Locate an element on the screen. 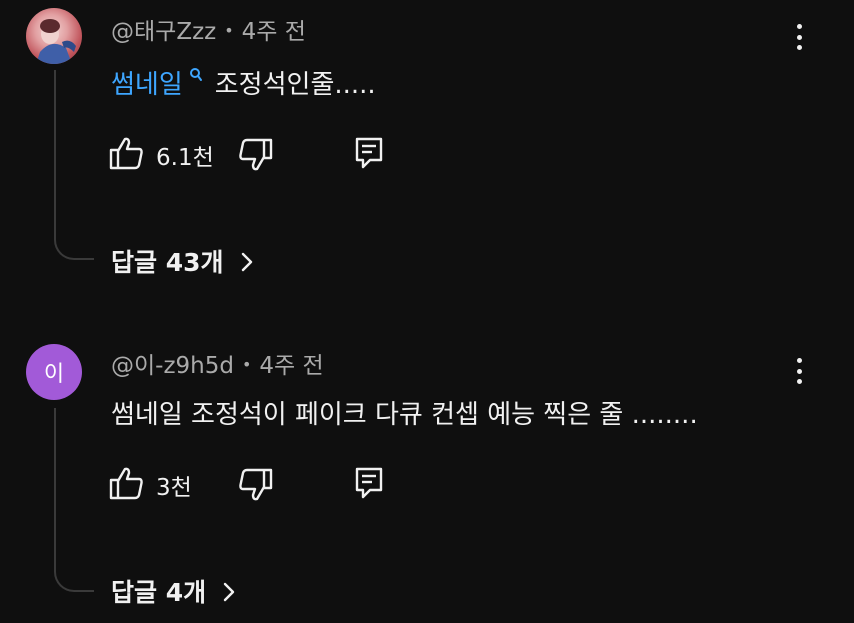 This screenshot has height=623, width=854. replies-toggle: 답글 4개 is located at coordinates (173, 591).